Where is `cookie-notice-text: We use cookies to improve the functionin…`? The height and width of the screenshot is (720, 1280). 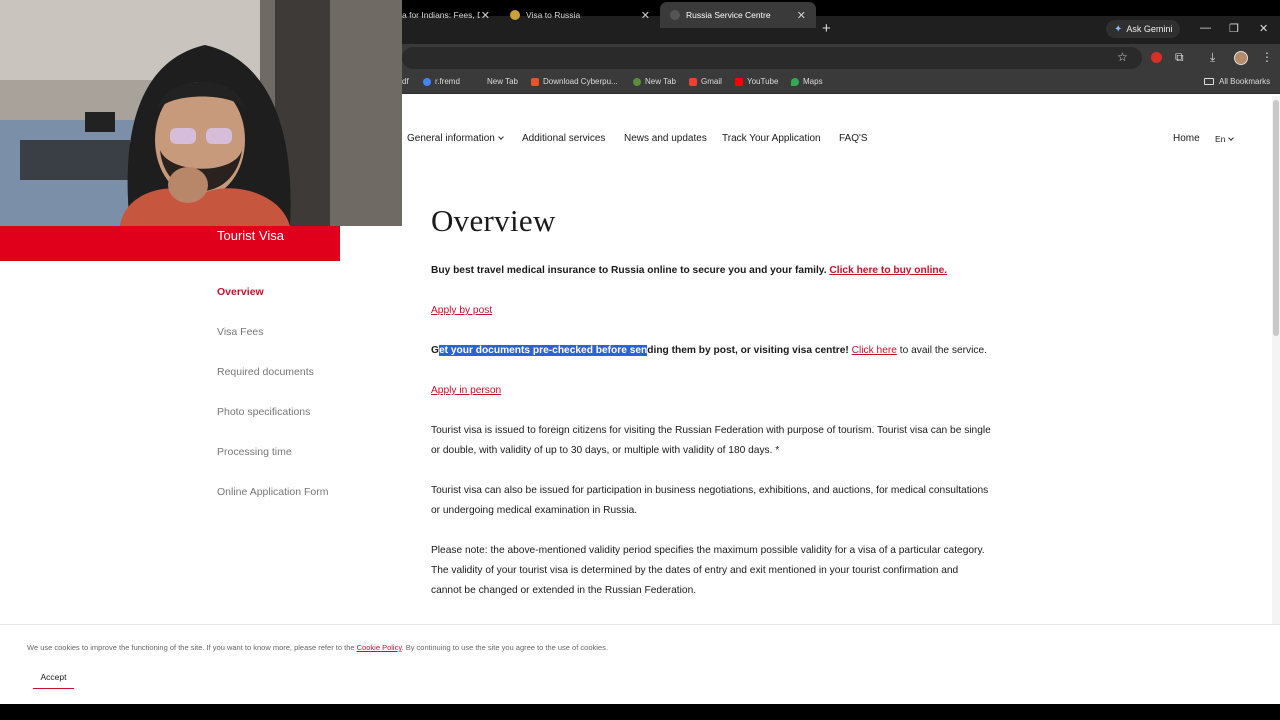
cookie-notice-text: We use cookies to improve the functionin… is located at coordinates (317, 647).